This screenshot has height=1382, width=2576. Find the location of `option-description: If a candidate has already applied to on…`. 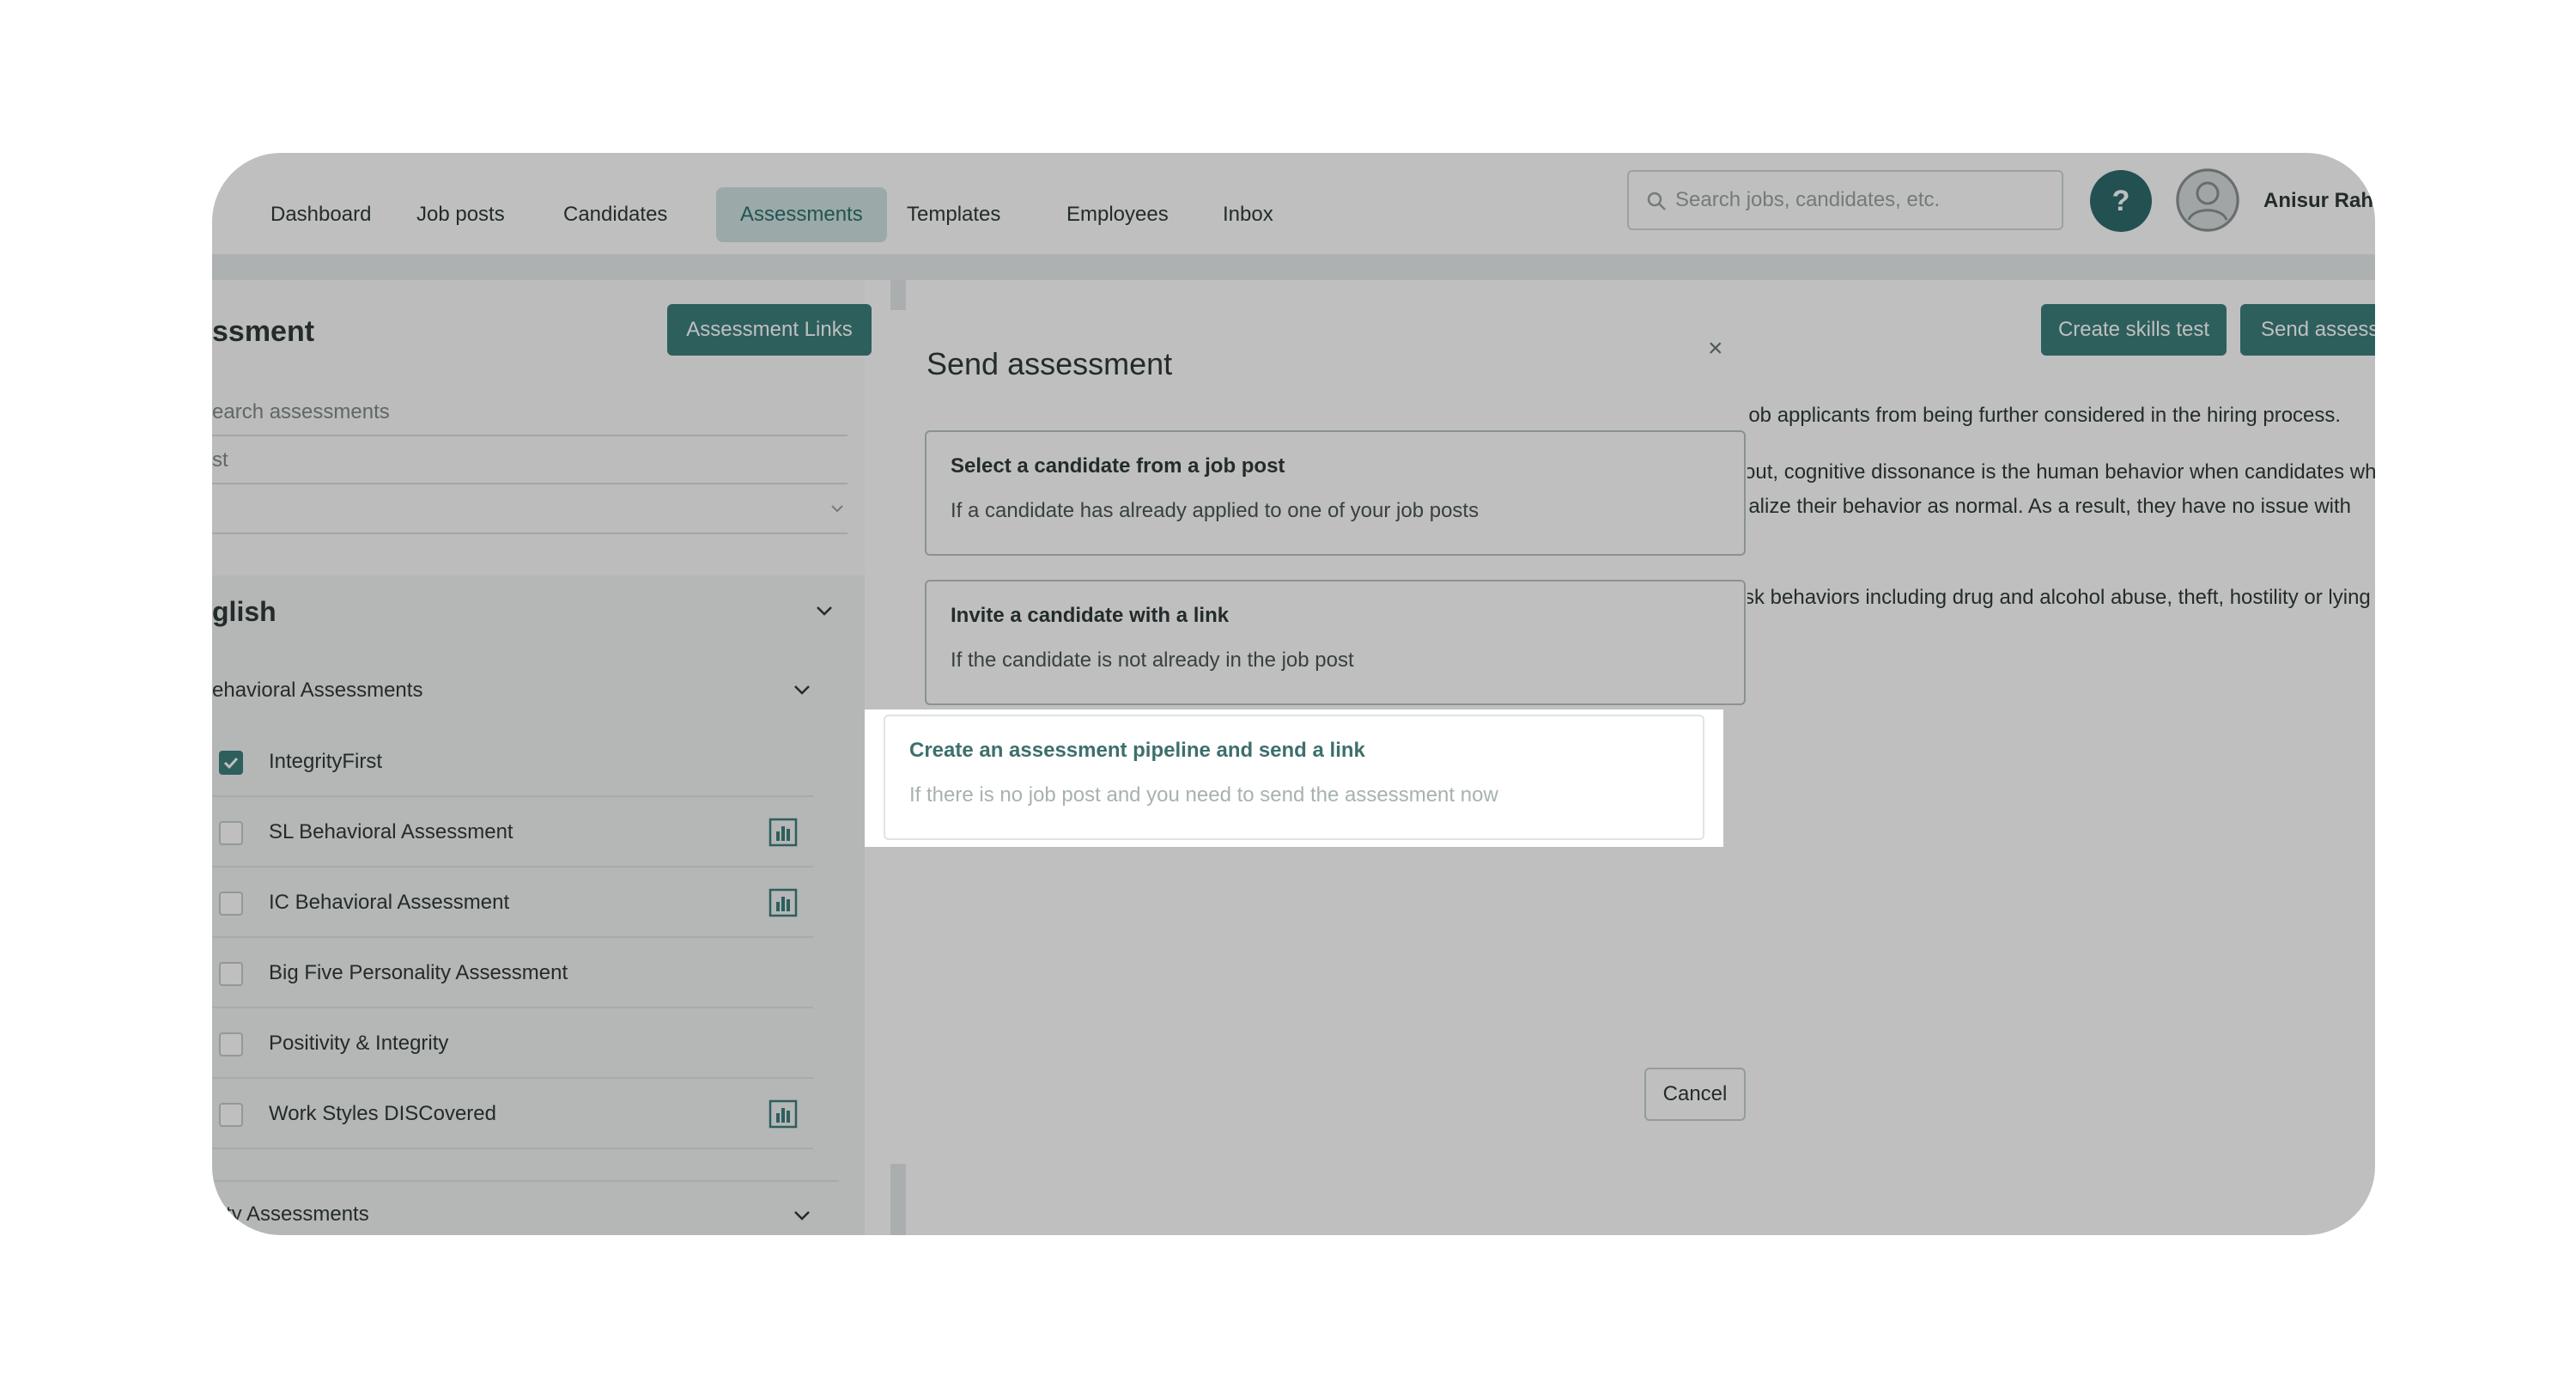

option-description: If a candidate has already applied to on… is located at coordinates (1215, 510).